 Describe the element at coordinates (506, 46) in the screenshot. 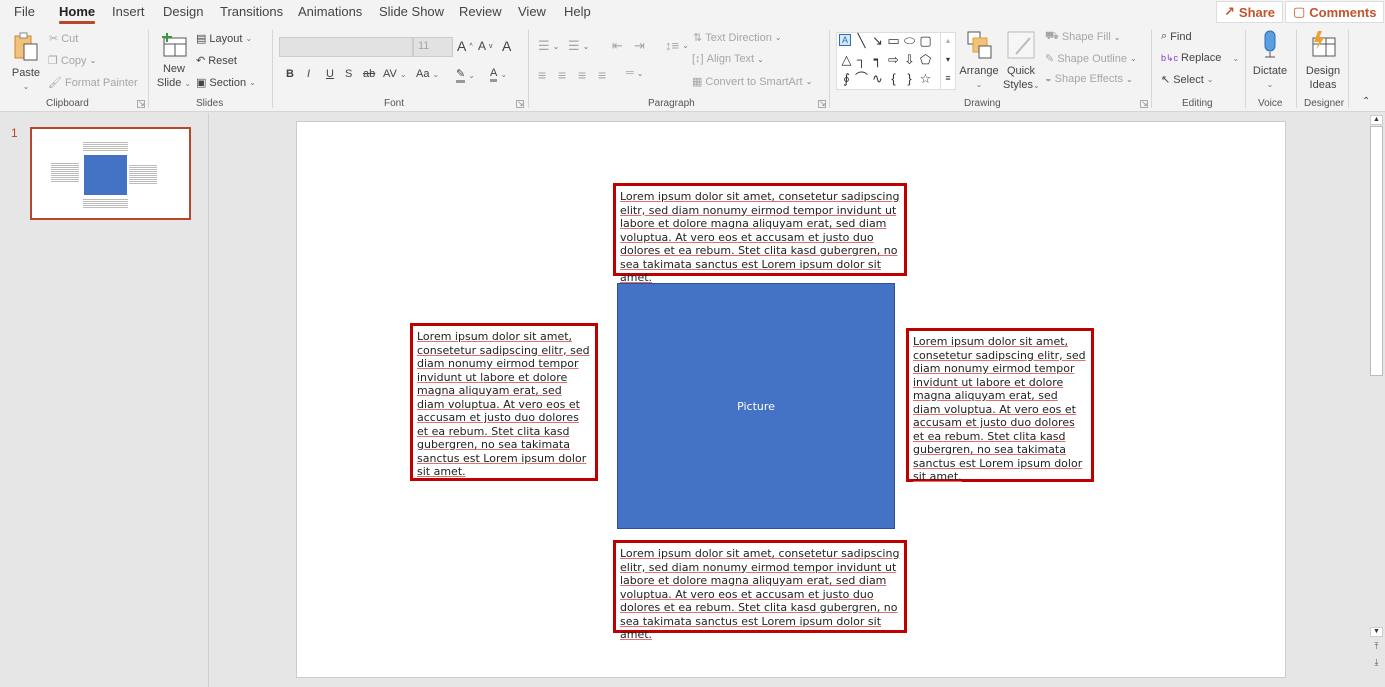

I see `clear-formatting-button: A` at that location.